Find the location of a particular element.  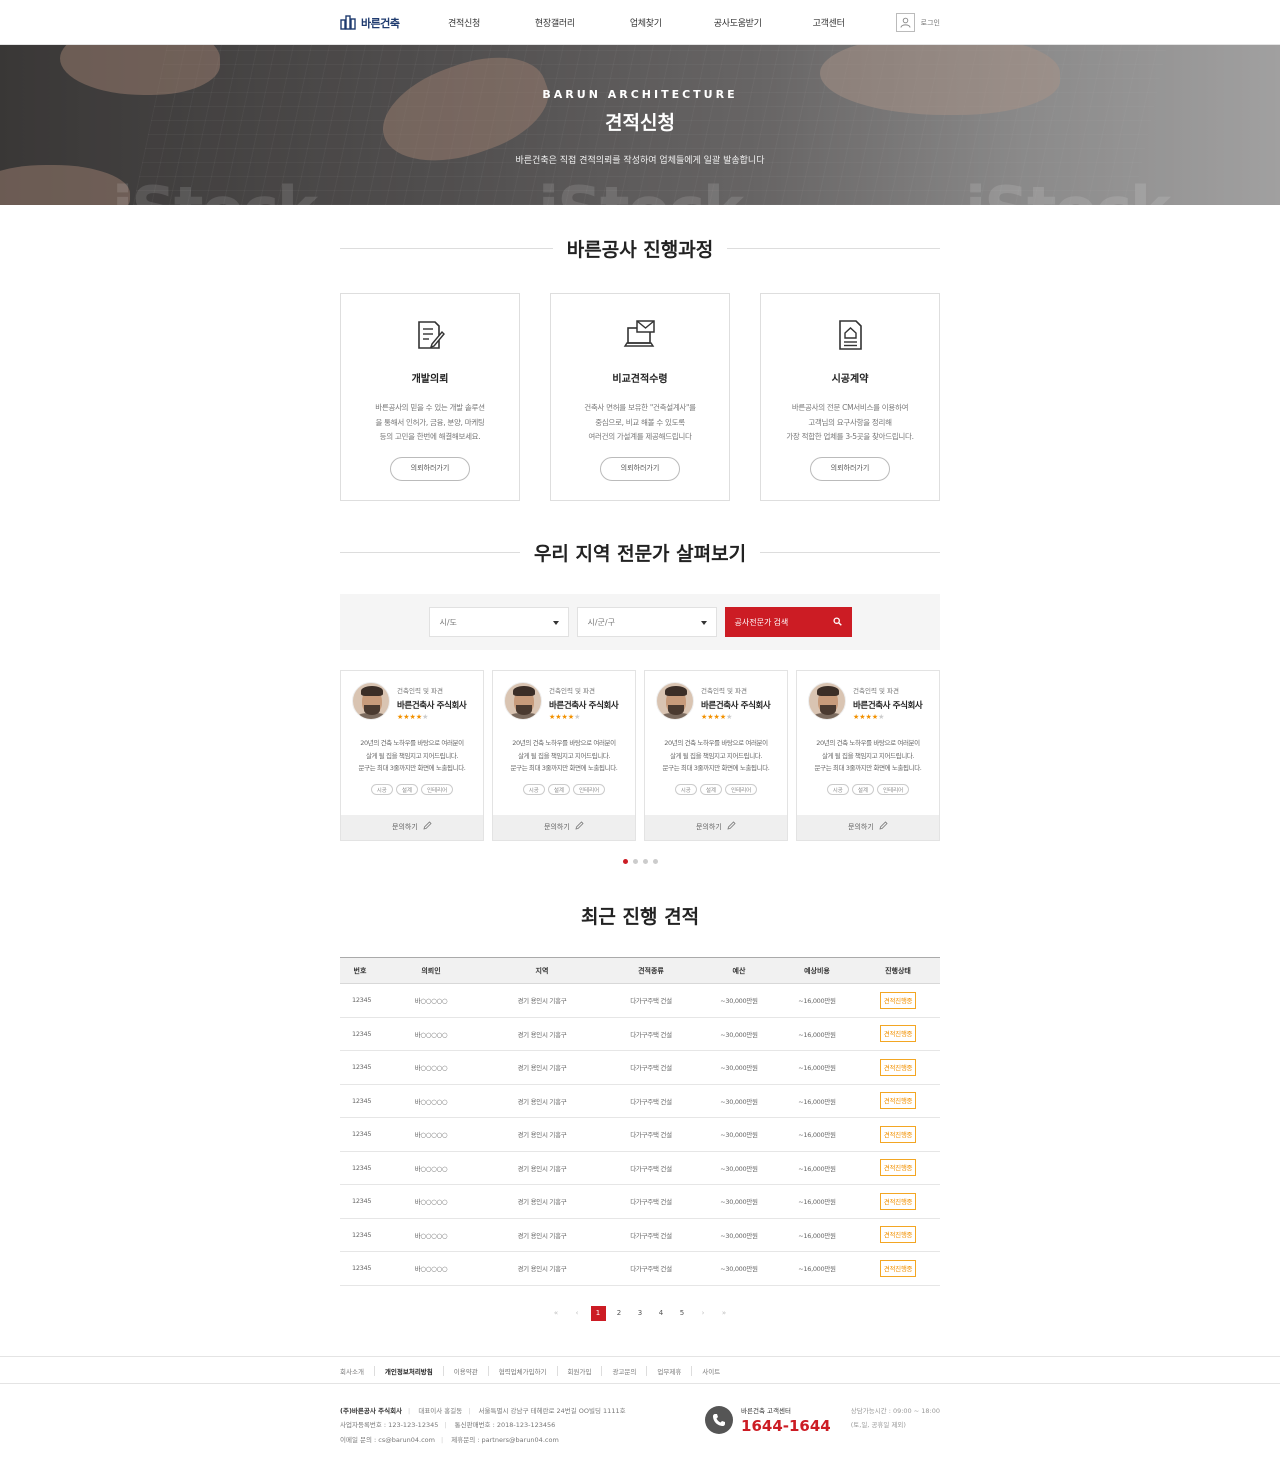

footer-link: 개인정보처리방침 is located at coordinates (414, 1370).